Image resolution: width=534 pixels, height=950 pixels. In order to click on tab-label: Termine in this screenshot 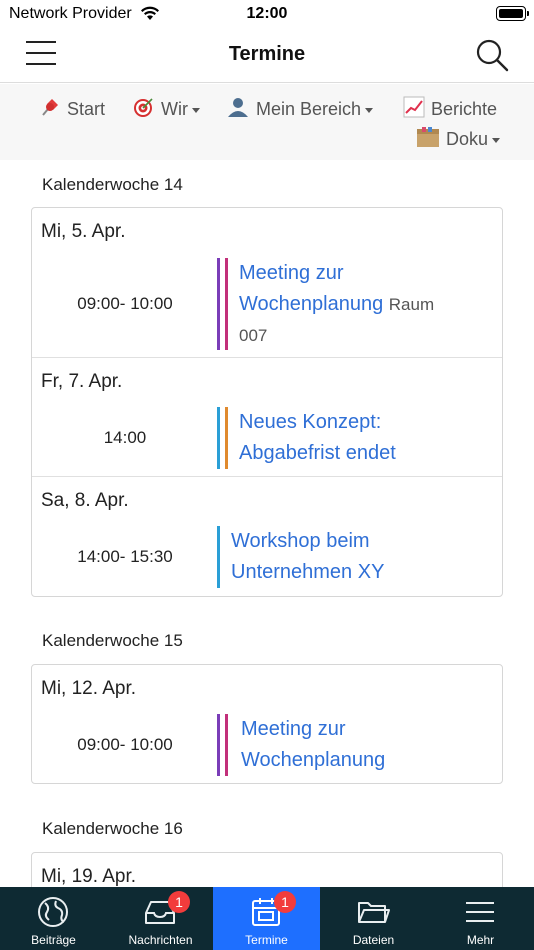, I will do `click(266, 940)`.